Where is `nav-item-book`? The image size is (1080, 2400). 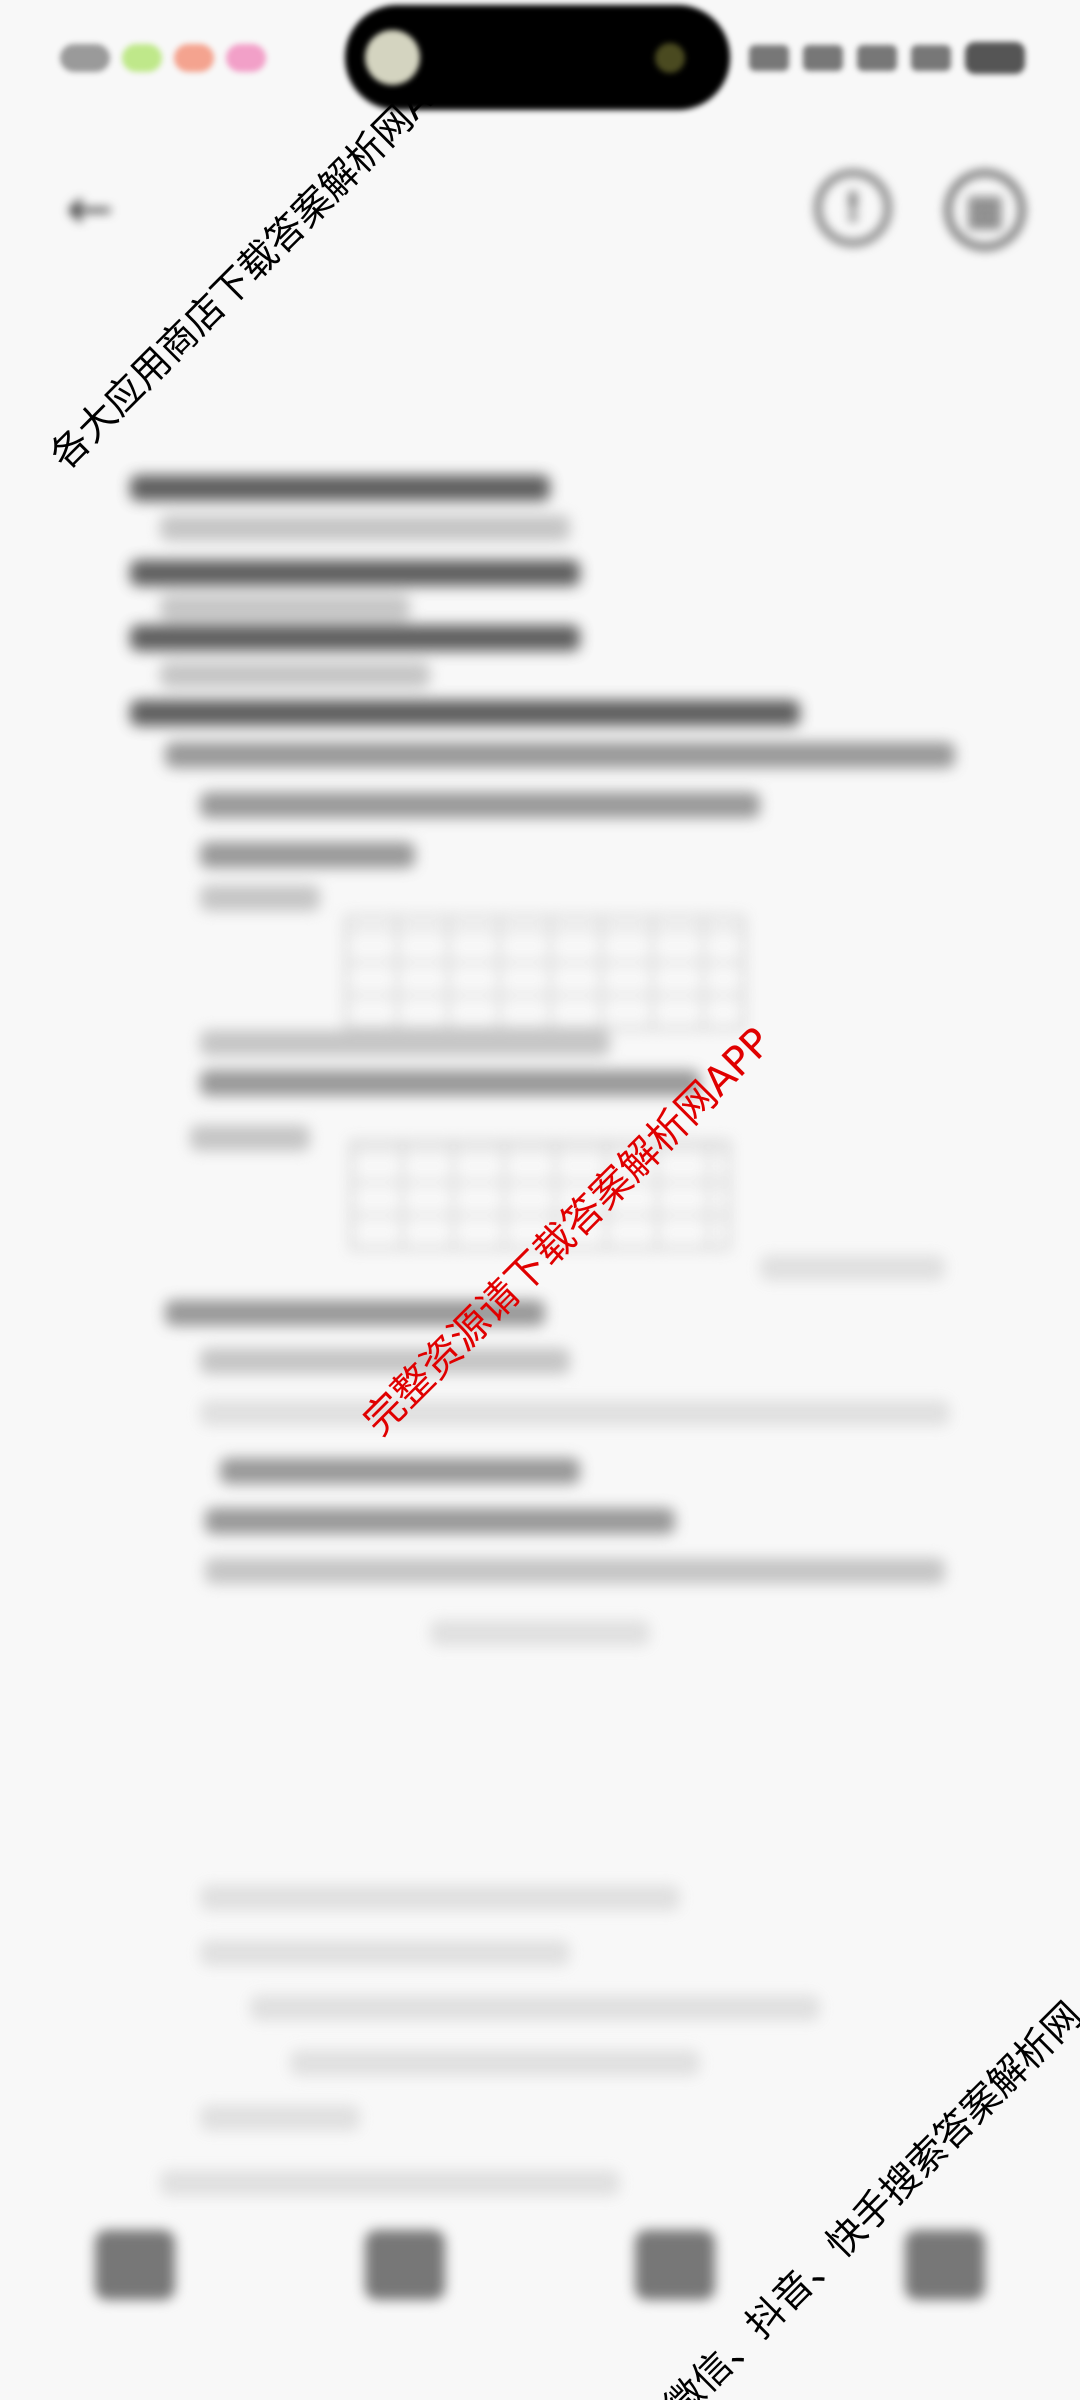 nav-item-book is located at coordinates (405, 2280).